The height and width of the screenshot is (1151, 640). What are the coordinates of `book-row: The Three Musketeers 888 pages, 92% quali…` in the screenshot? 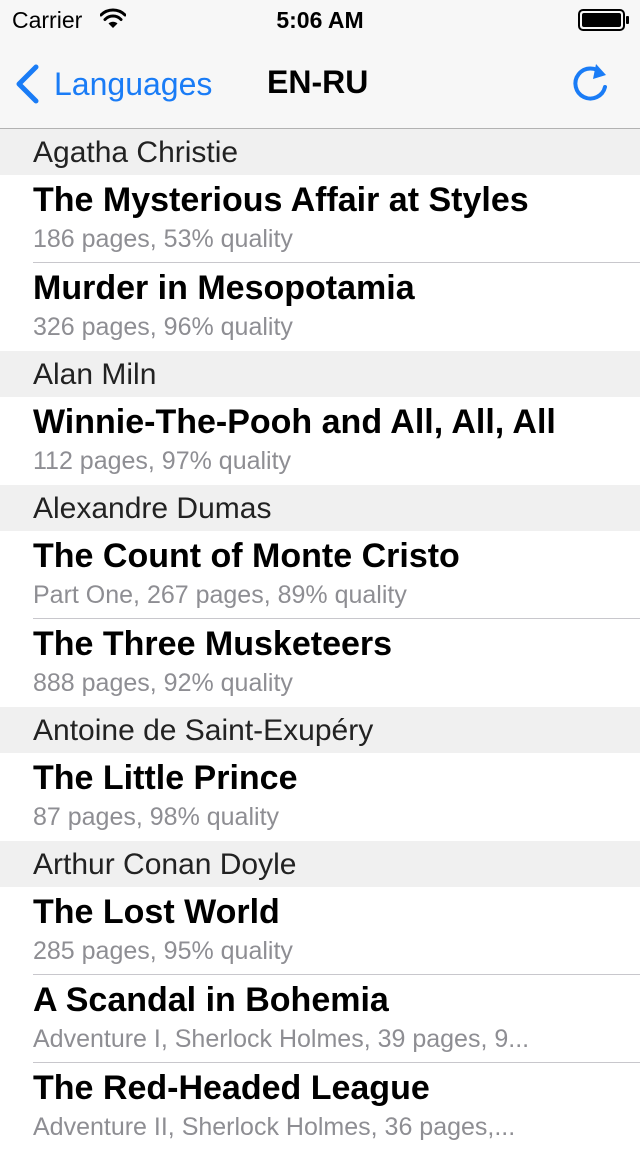 It's located at (320, 663).